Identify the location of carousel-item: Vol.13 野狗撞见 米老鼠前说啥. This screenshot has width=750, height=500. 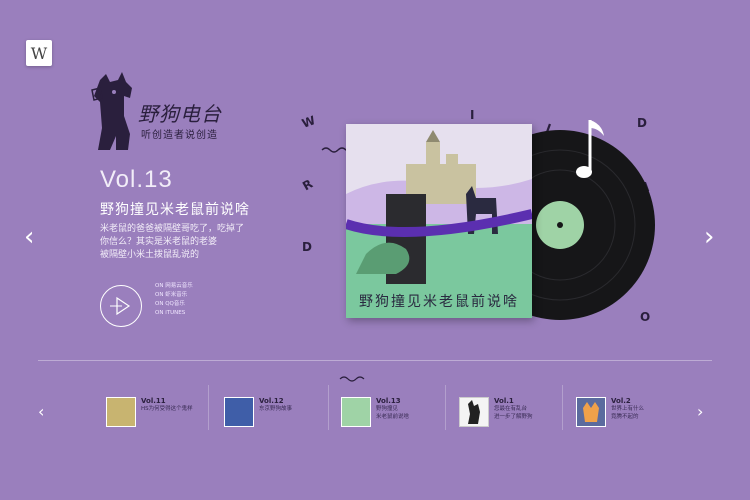
(375, 412).